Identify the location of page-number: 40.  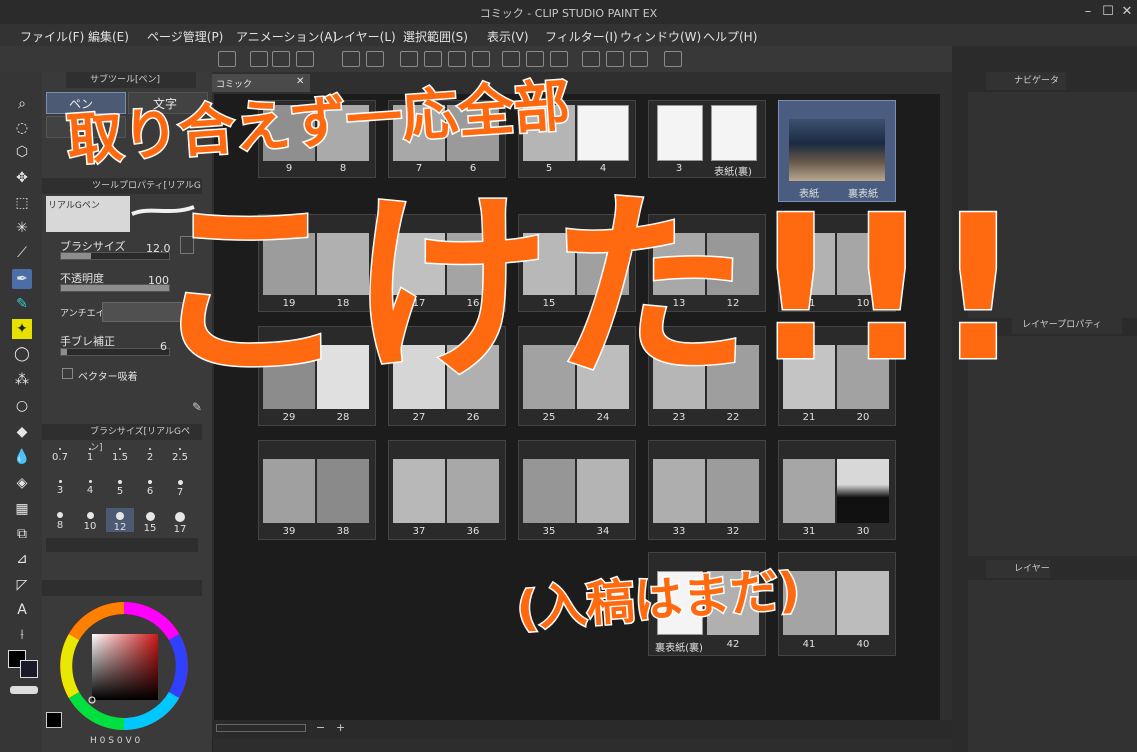
(863, 644).